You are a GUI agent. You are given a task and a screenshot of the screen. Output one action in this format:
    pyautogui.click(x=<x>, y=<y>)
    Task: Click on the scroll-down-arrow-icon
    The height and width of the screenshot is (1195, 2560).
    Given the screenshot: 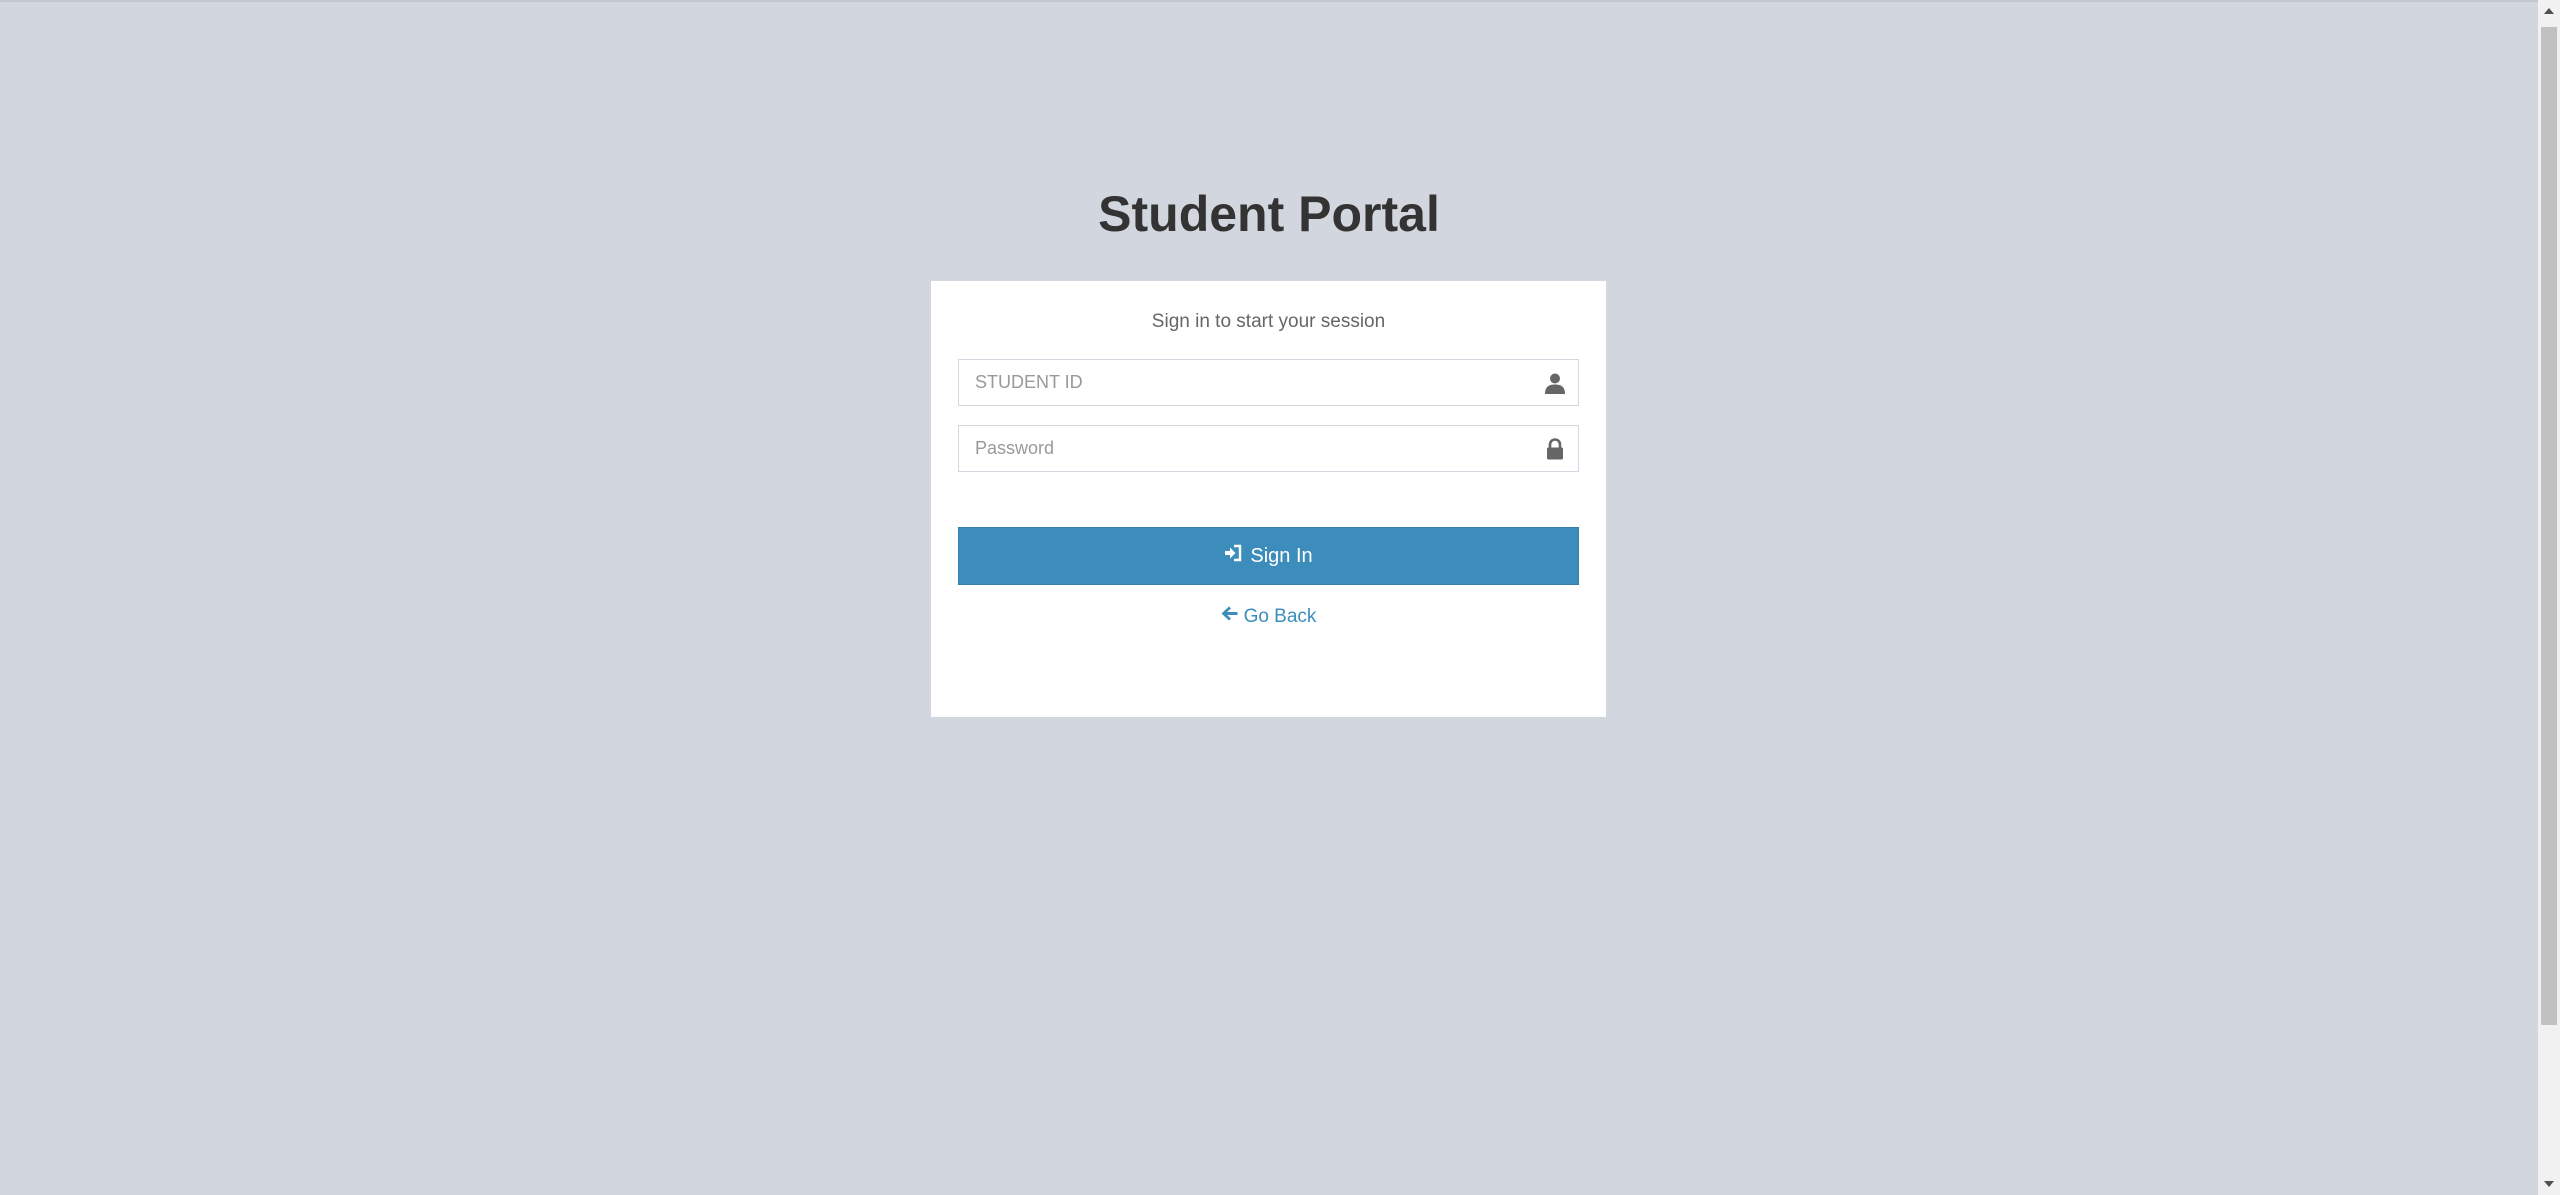 What is the action you would take?
    pyautogui.click(x=2549, y=1184)
    